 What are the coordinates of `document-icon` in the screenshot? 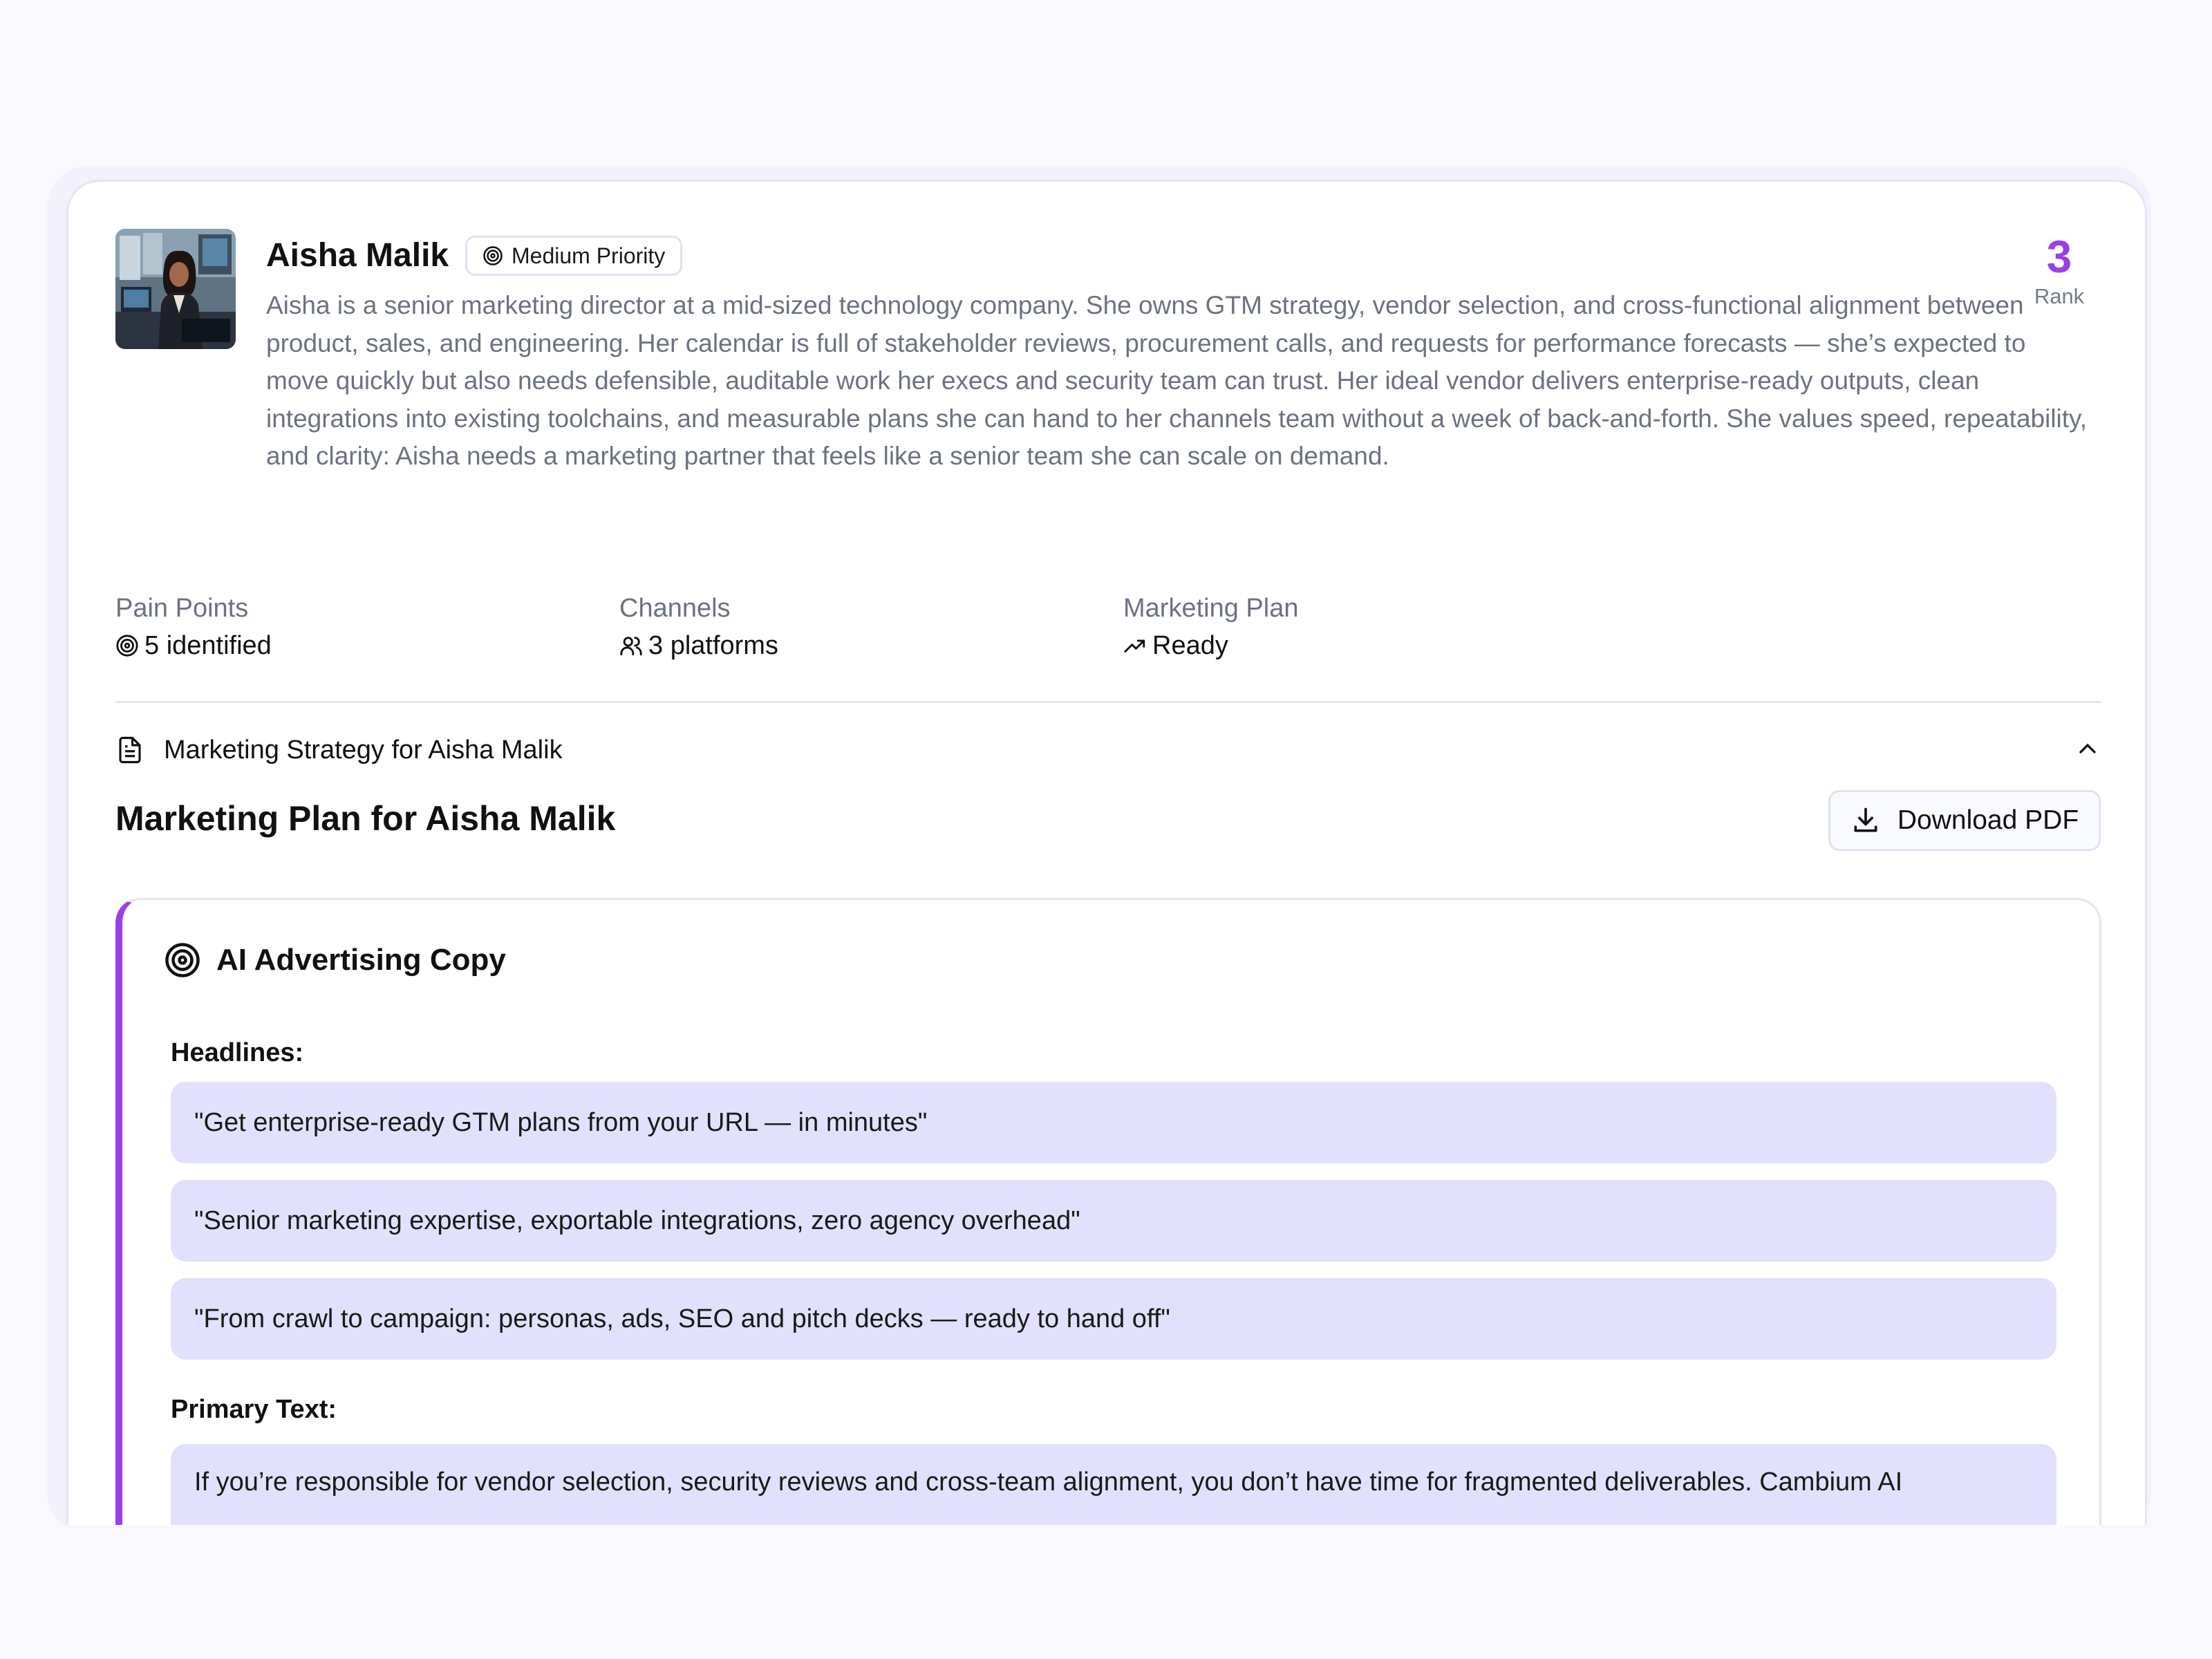 It's located at (130, 750).